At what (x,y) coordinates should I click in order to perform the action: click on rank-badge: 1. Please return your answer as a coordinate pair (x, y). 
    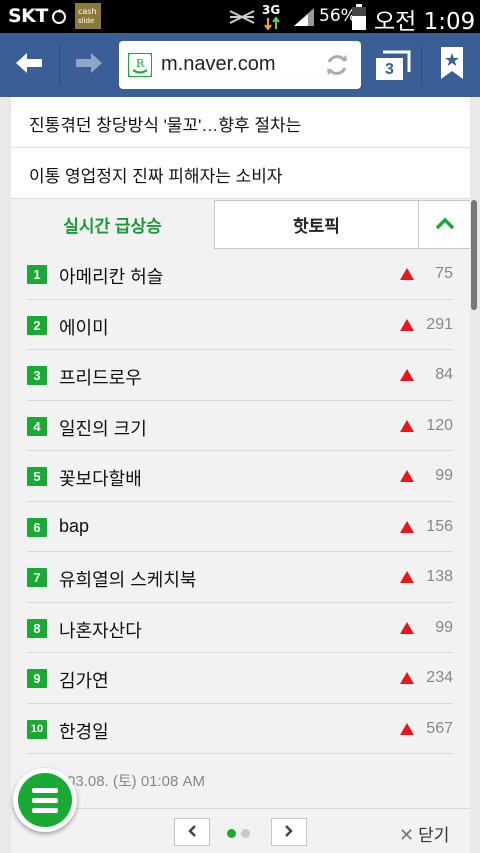
    Looking at the image, I should click on (37, 274).